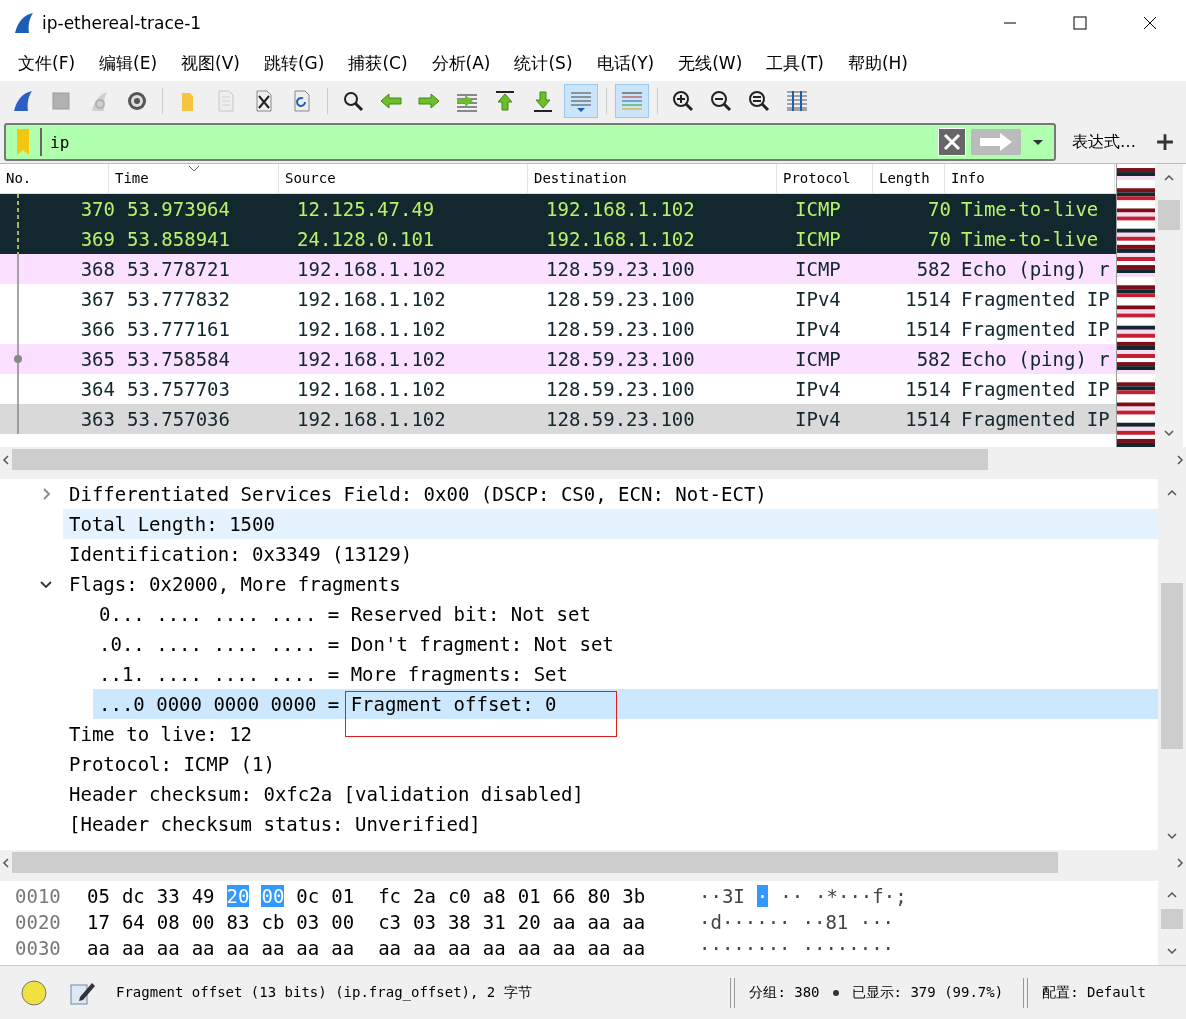 This screenshot has height=1019, width=1186. I want to click on tree-item: 0... .... .... .... = Reserved bit: Not set, so click(625, 614).